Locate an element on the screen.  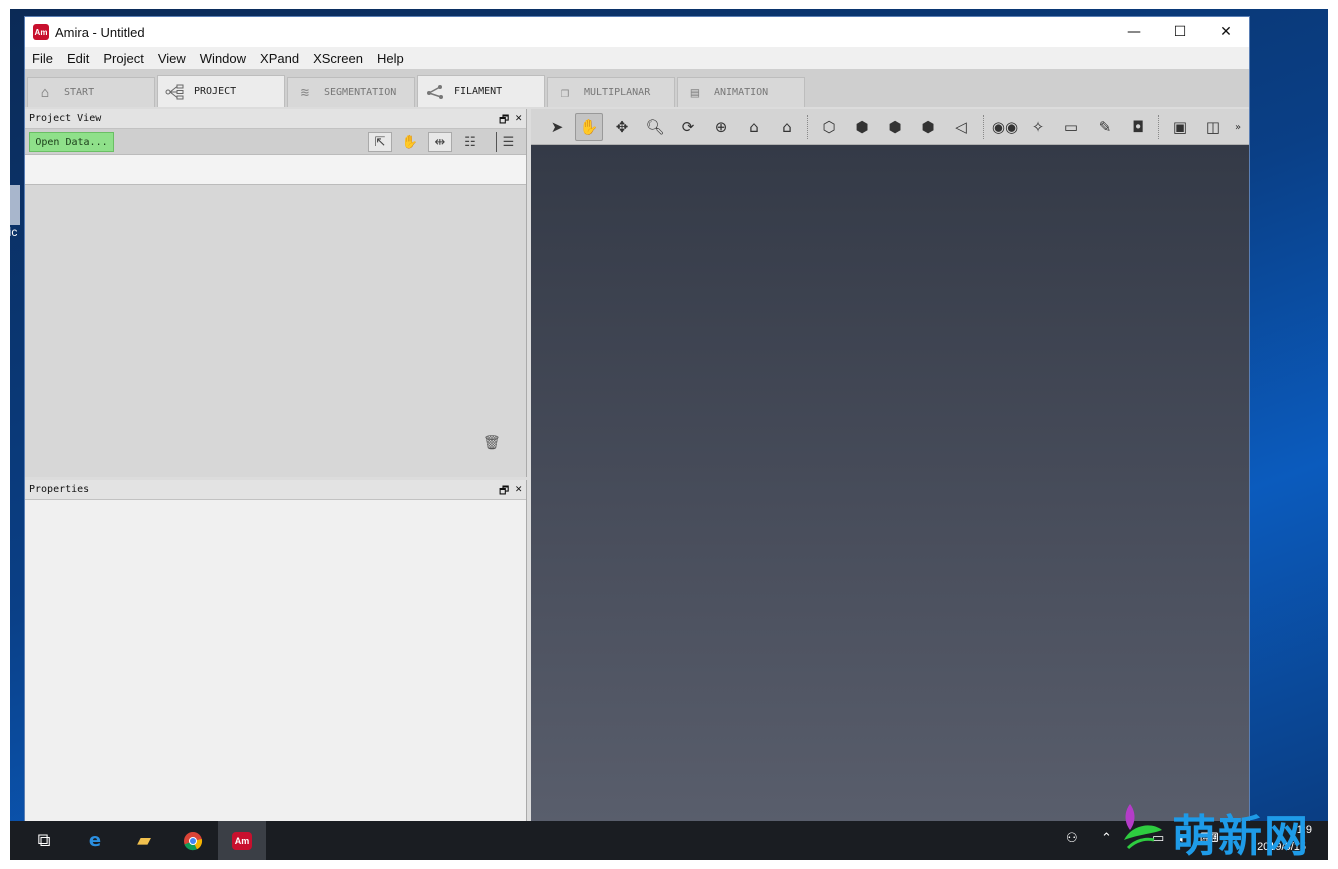
menu-help: Help is located at coordinates (390, 58).